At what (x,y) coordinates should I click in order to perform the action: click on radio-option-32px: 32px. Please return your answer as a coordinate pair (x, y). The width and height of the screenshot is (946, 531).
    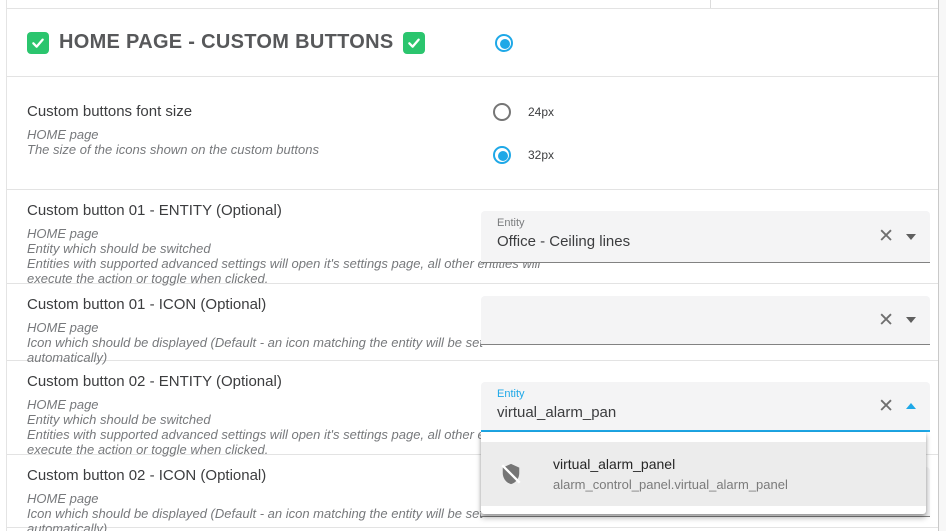
    Looking at the image, I should click on (523, 155).